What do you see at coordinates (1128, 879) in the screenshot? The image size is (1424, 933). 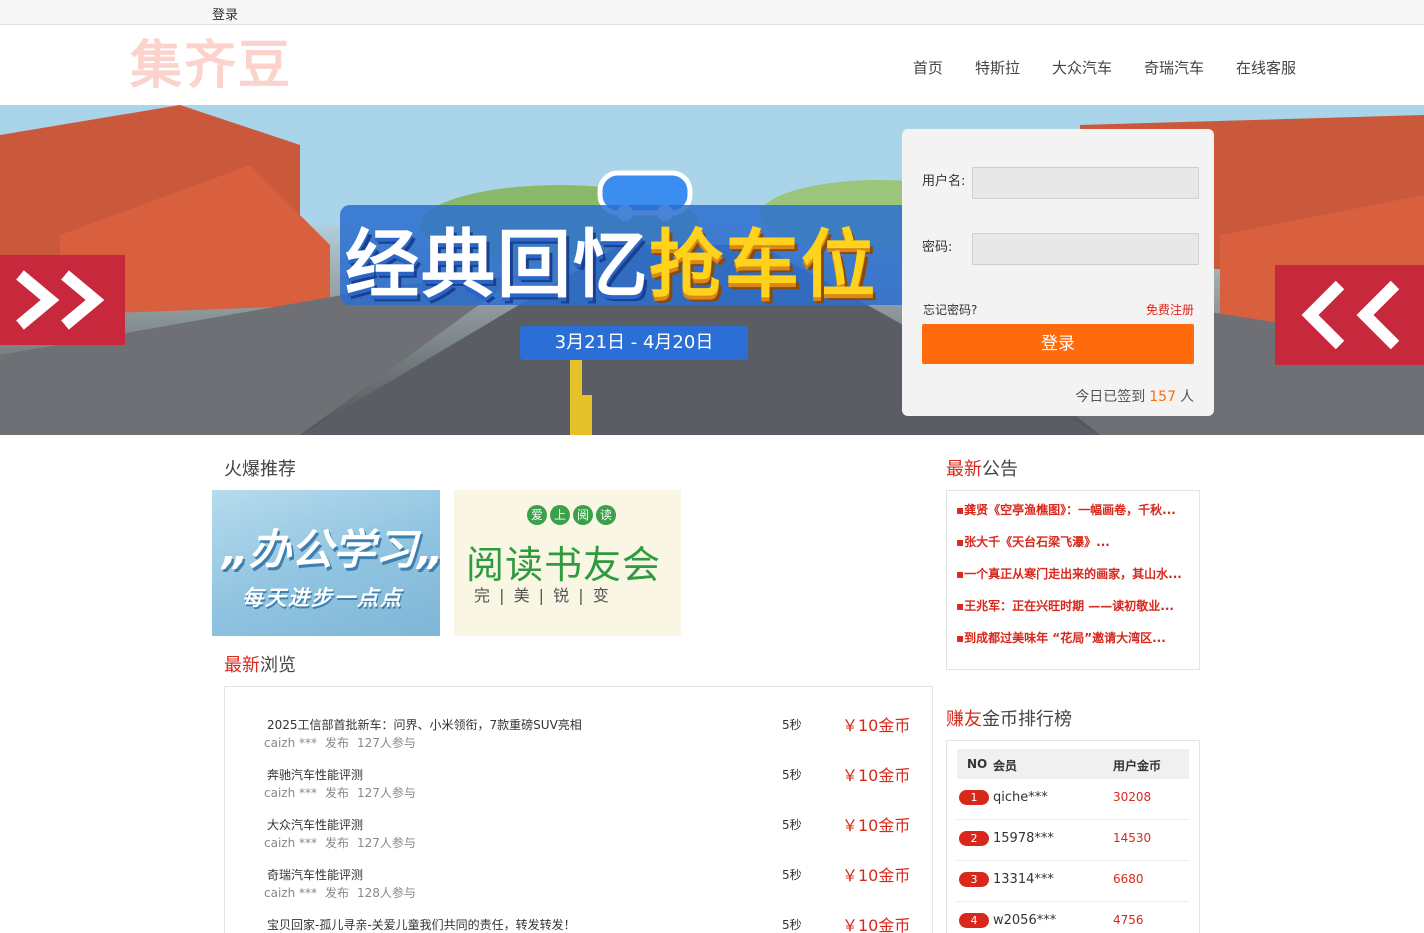 I see `rank-coins: 6680` at bounding box center [1128, 879].